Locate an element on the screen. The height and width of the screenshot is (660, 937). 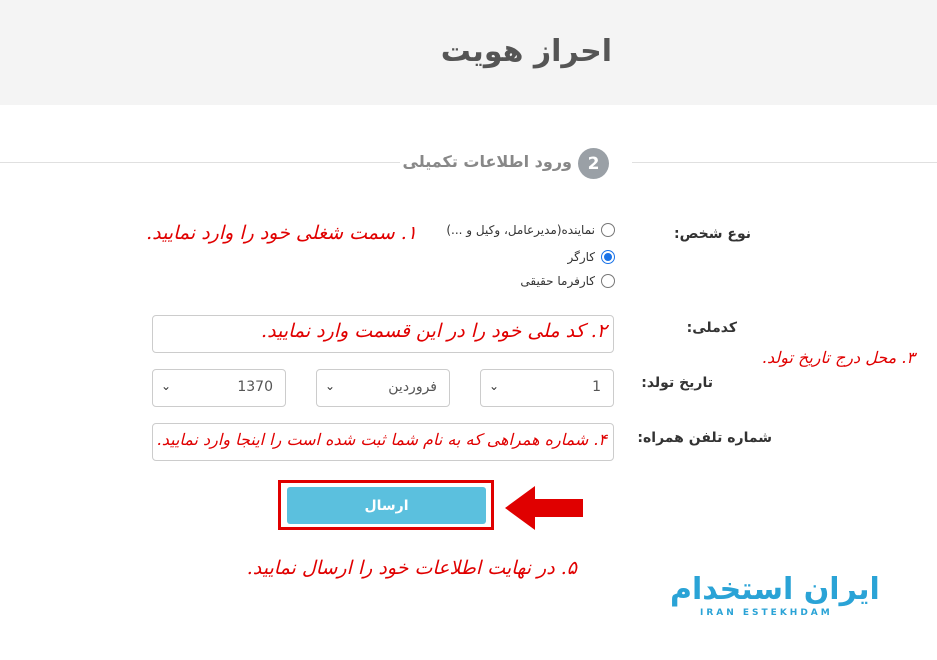
logo-text: ایران استخدام is located at coordinates (775, 589).